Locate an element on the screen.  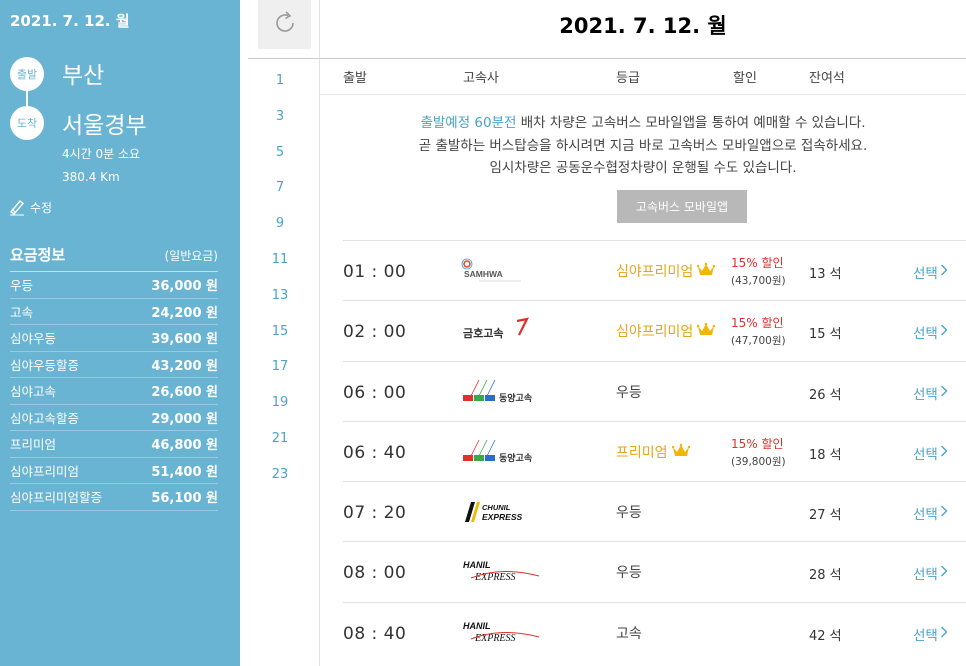
discount-price: (47,700원) is located at coordinates (758, 341).